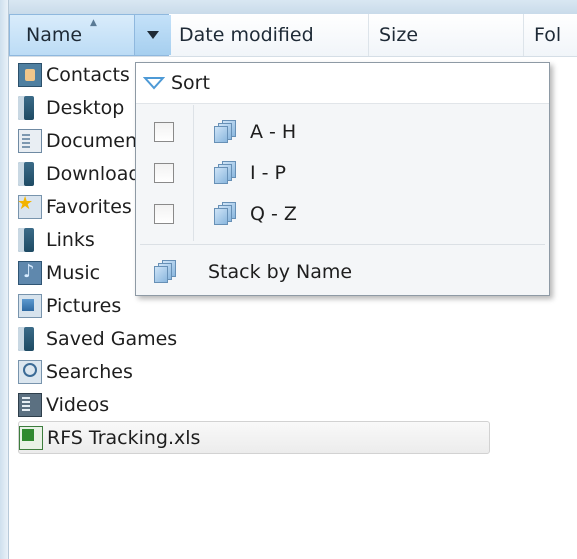  Describe the element at coordinates (84, 173) in the screenshot. I see `list-item: Downloads` at that location.